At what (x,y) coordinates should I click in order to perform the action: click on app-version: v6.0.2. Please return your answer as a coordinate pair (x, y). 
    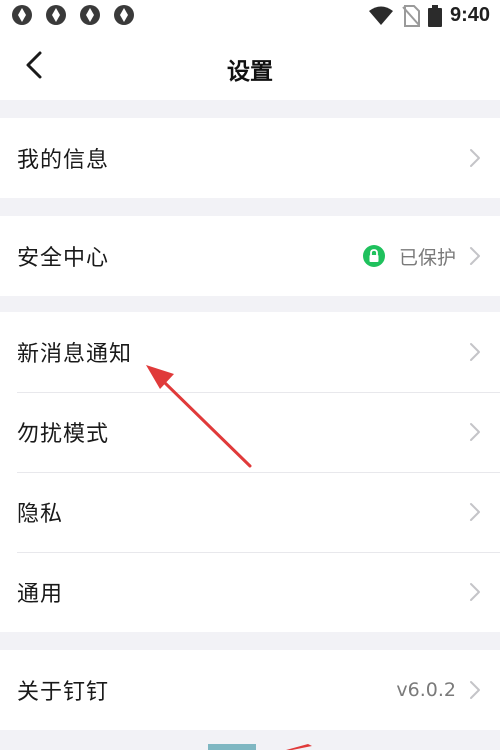
    Looking at the image, I should click on (426, 690).